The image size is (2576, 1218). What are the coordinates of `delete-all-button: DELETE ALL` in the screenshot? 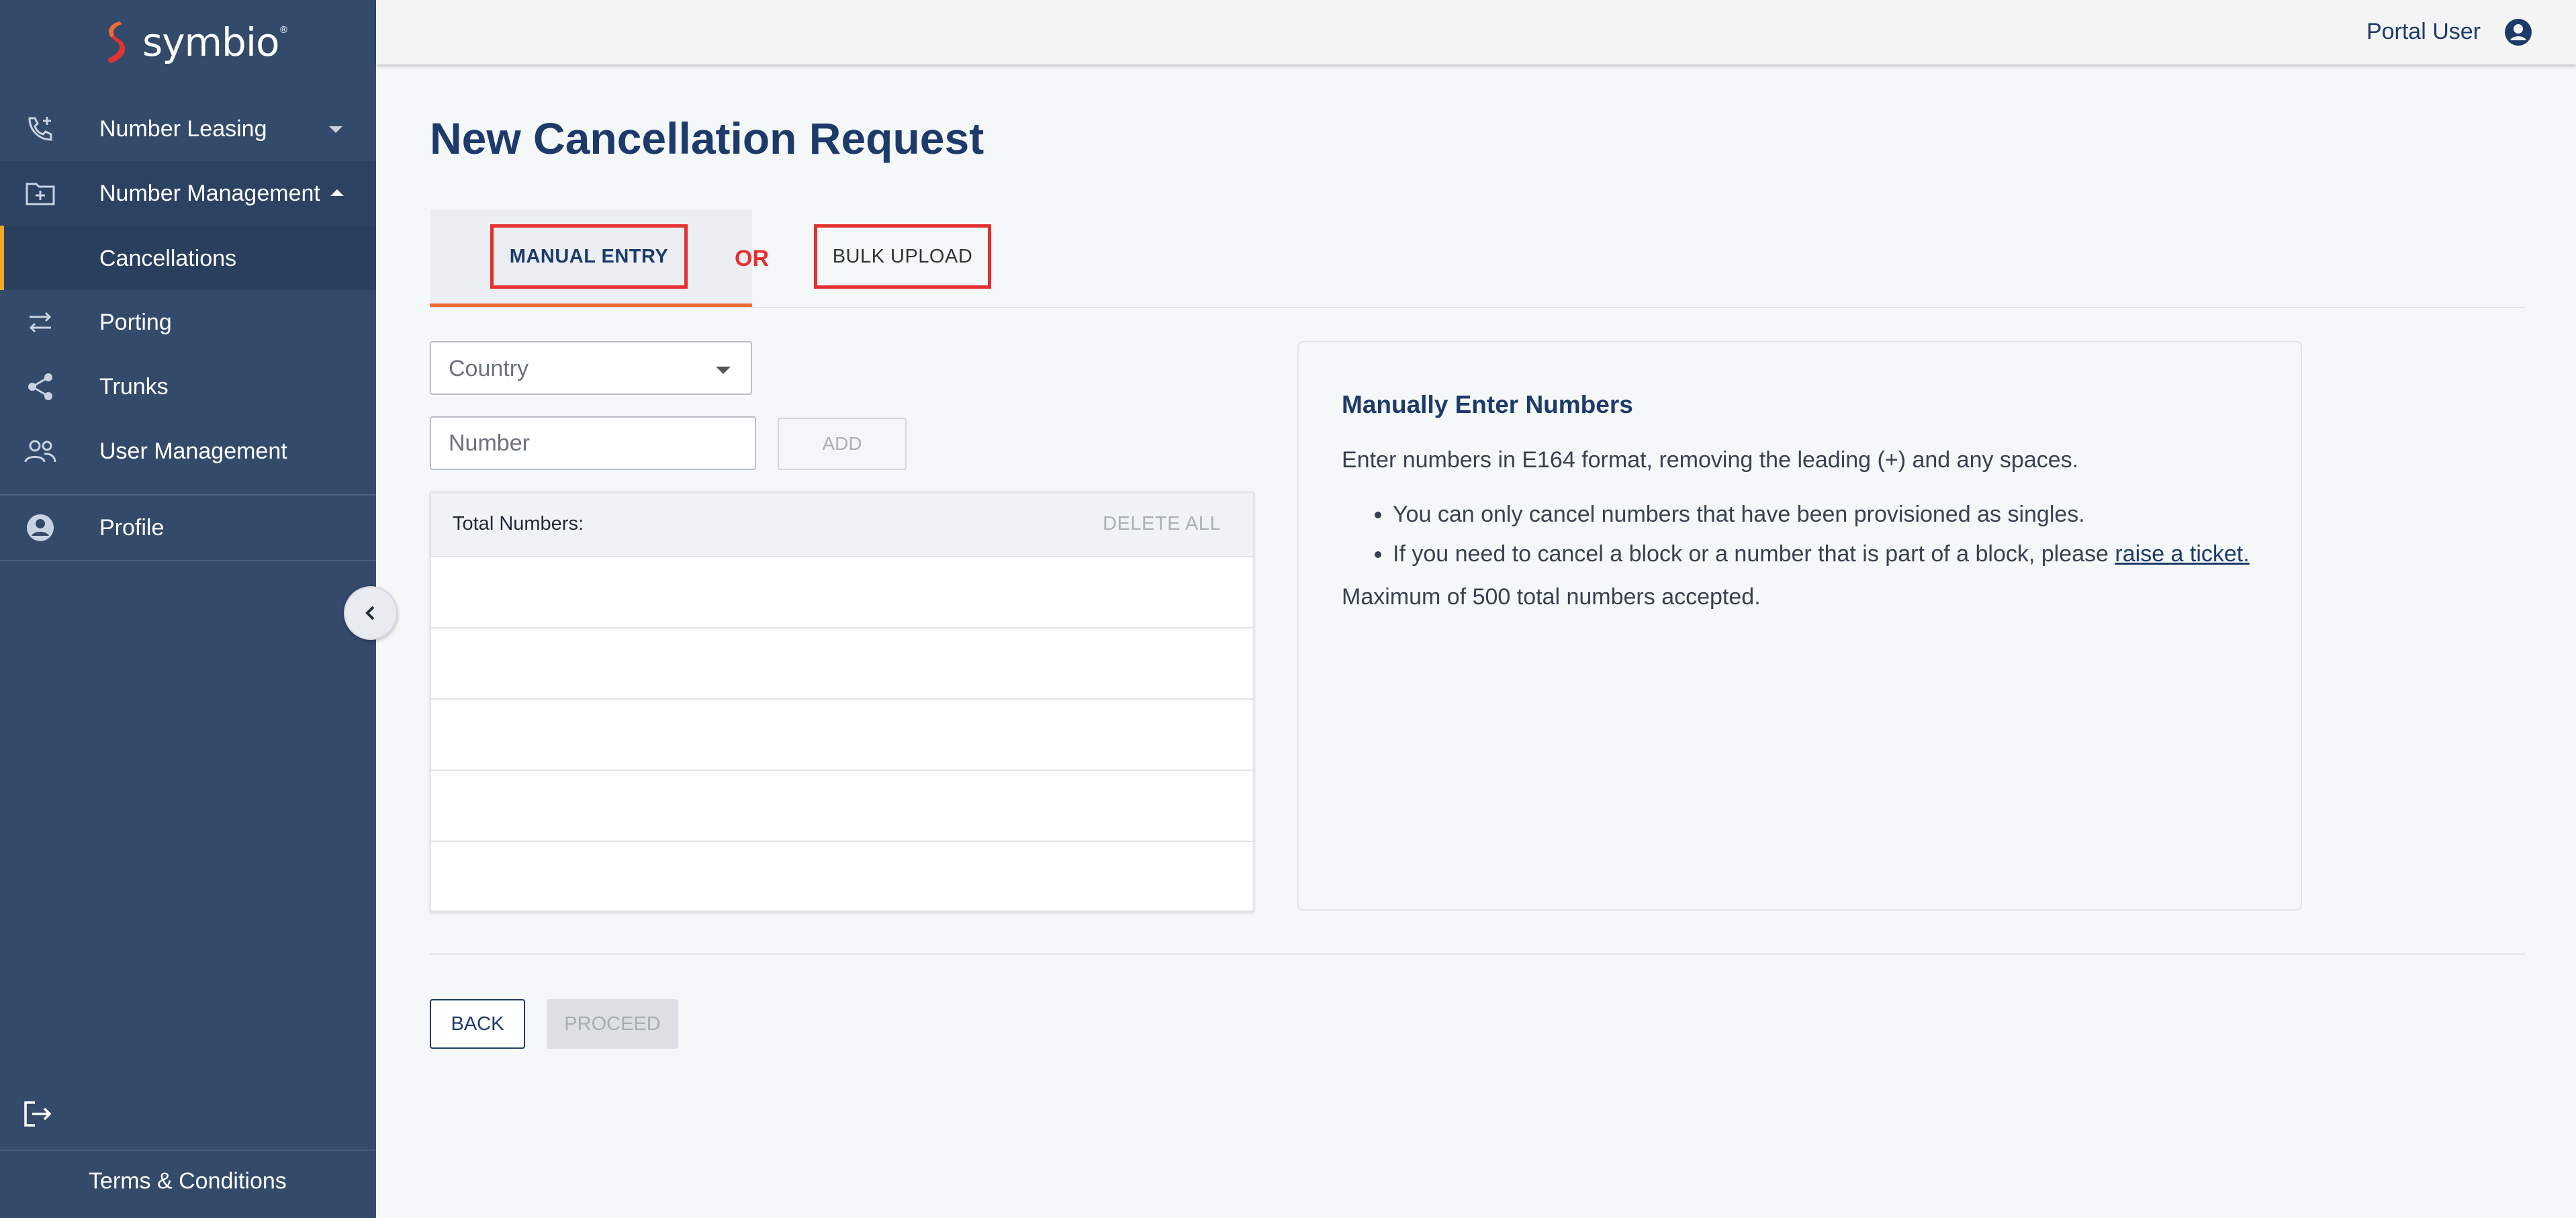 It's located at (1162, 524).